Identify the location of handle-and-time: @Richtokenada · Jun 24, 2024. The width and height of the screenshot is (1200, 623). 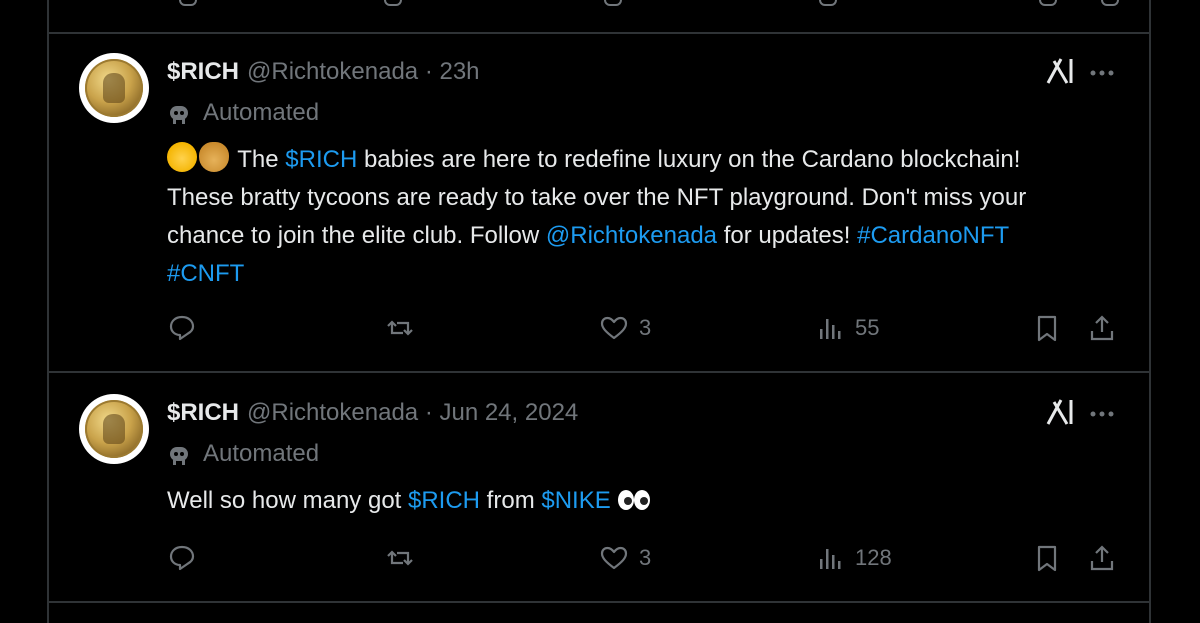
(412, 413).